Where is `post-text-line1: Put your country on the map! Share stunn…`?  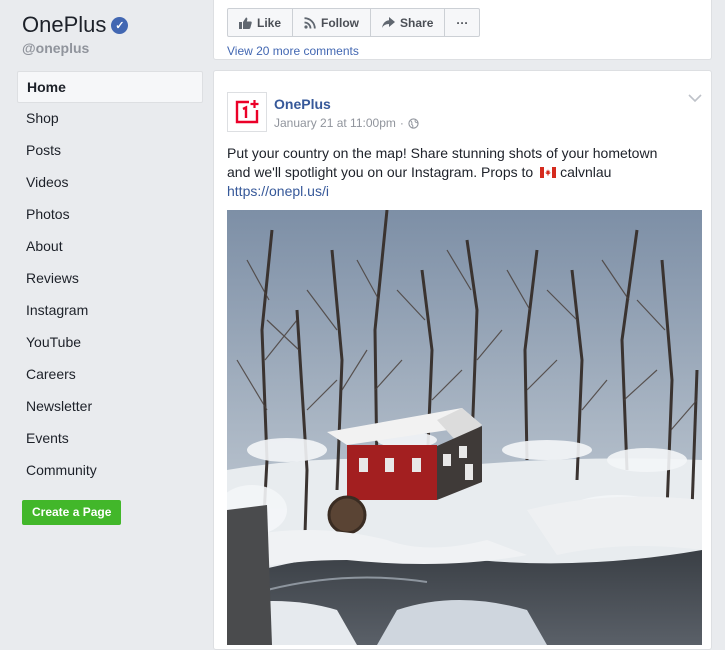 post-text-line1: Put your country on the map! Share stunn… is located at coordinates (442, 153).